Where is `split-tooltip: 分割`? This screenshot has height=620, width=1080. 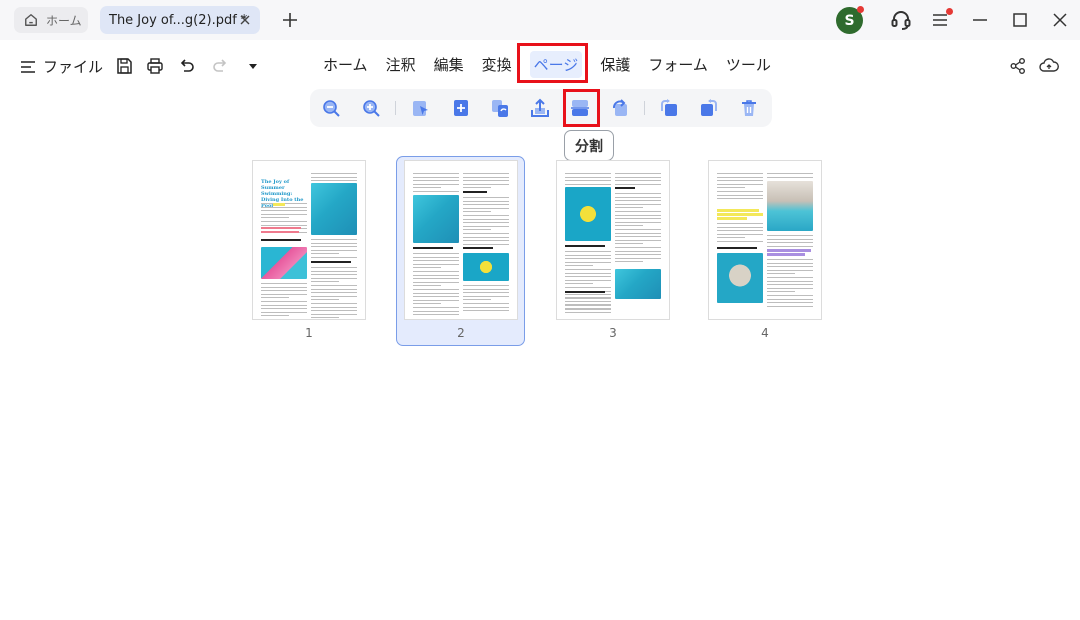
split-tooltip: 分割 is located at coordinates (589, 145).